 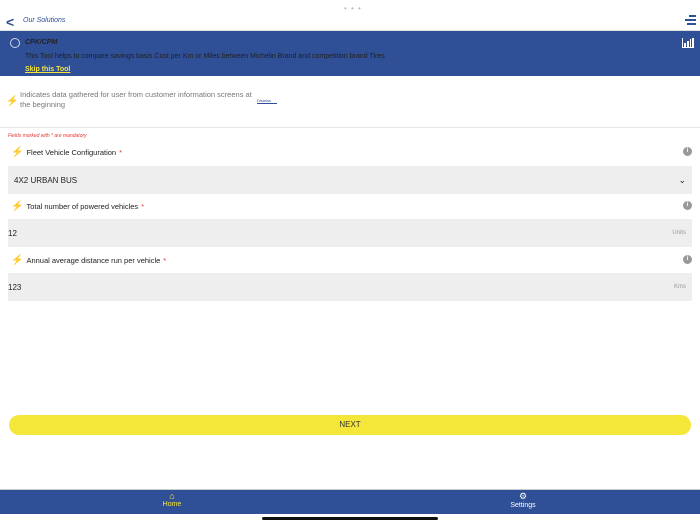 What do you see at coordinates (350, 180) in the screenshot?
I see `vehicle-configuration-select: 4X2 URBAN BUS ⌄` at bounding box center [350, 180].